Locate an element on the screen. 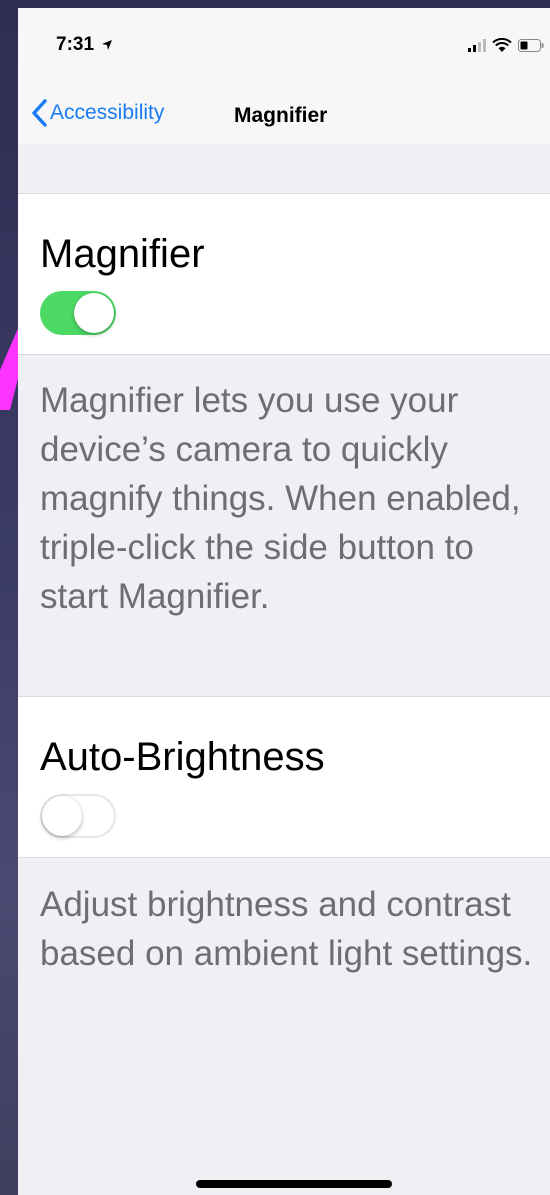 This screenshot has width=550, height=1195. back-button: Accessibility is located at coordinates (97, 113).